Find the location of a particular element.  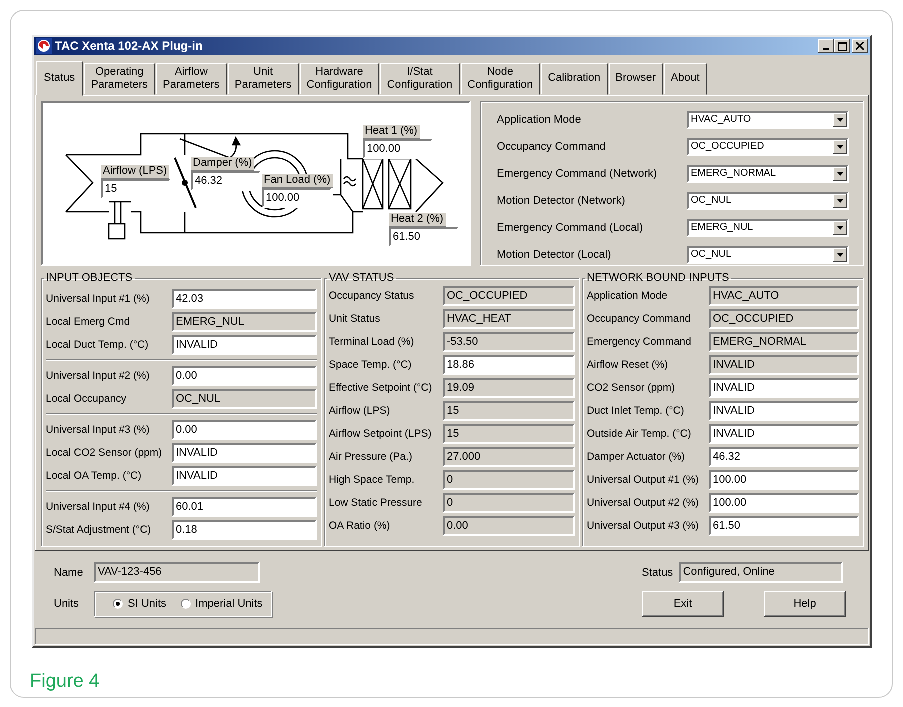

field-label: Universal Output #1 (%) is located at coordinates (643, 480).